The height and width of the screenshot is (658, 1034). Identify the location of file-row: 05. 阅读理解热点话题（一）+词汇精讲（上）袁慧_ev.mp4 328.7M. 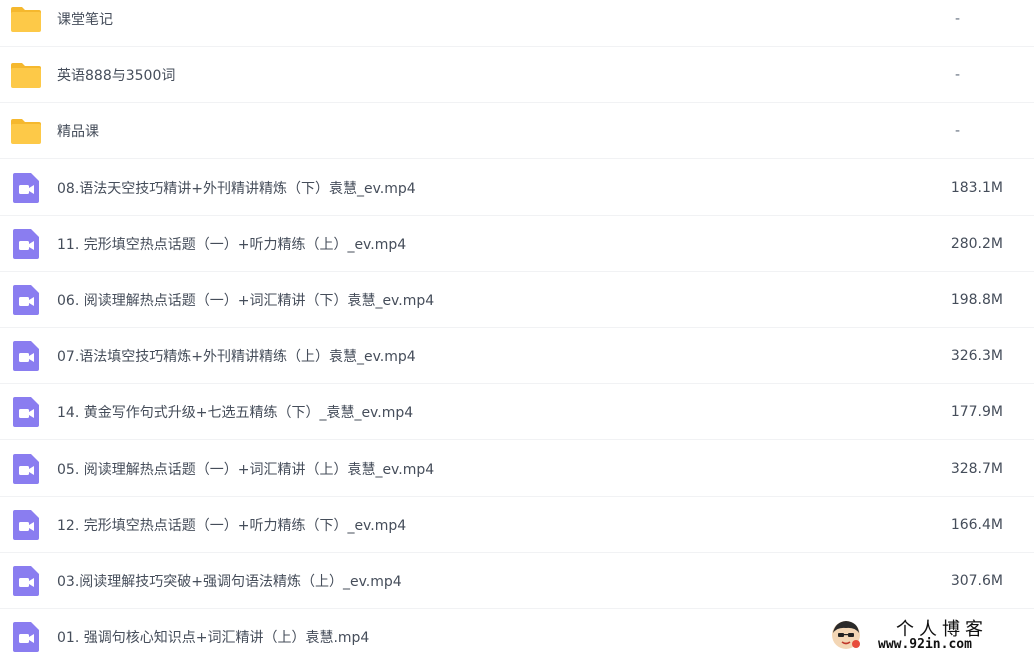
(517, 469).